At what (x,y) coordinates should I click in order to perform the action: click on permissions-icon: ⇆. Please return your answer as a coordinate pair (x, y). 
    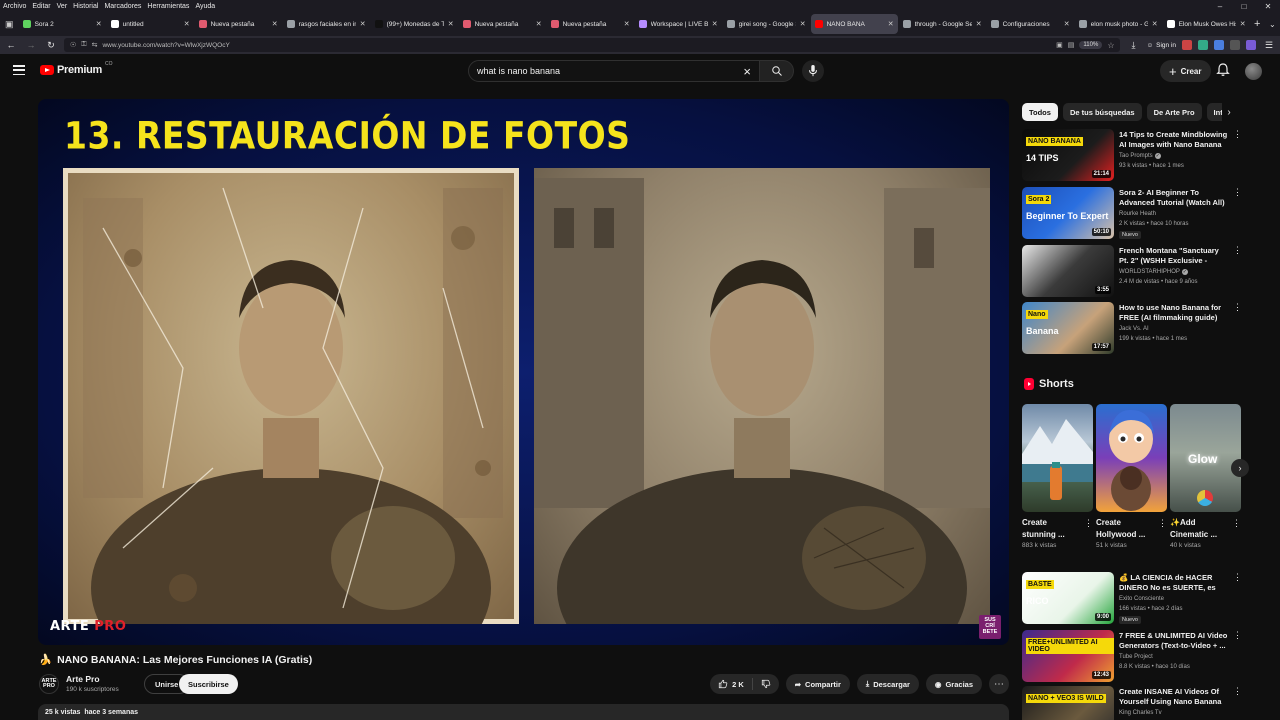
    Looking at the image, I should click on (95, 45).